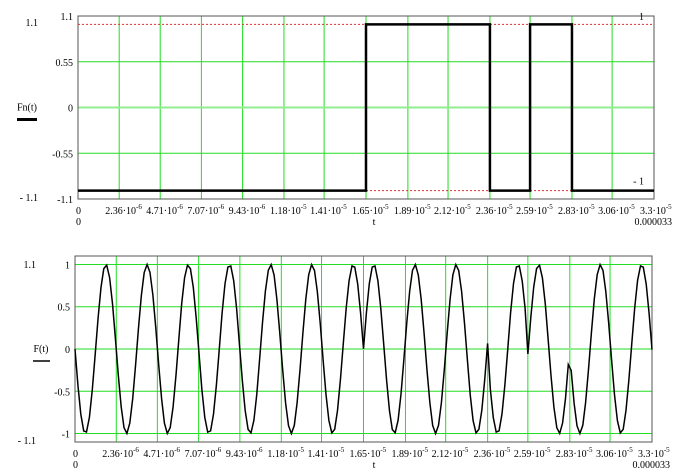 The width and height of the screenshot is (690, 470). I want to click on y-tick-label: -1.1, so click(65, 200).